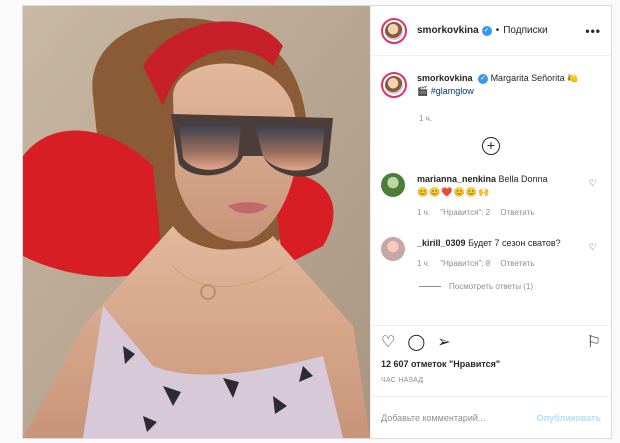 Image resolution: width=620 pixels, height=443 pixels. Describe the element at coordinates (594, 342) in the screenshot. I see `bookmark-icon: ⚐` at that location.